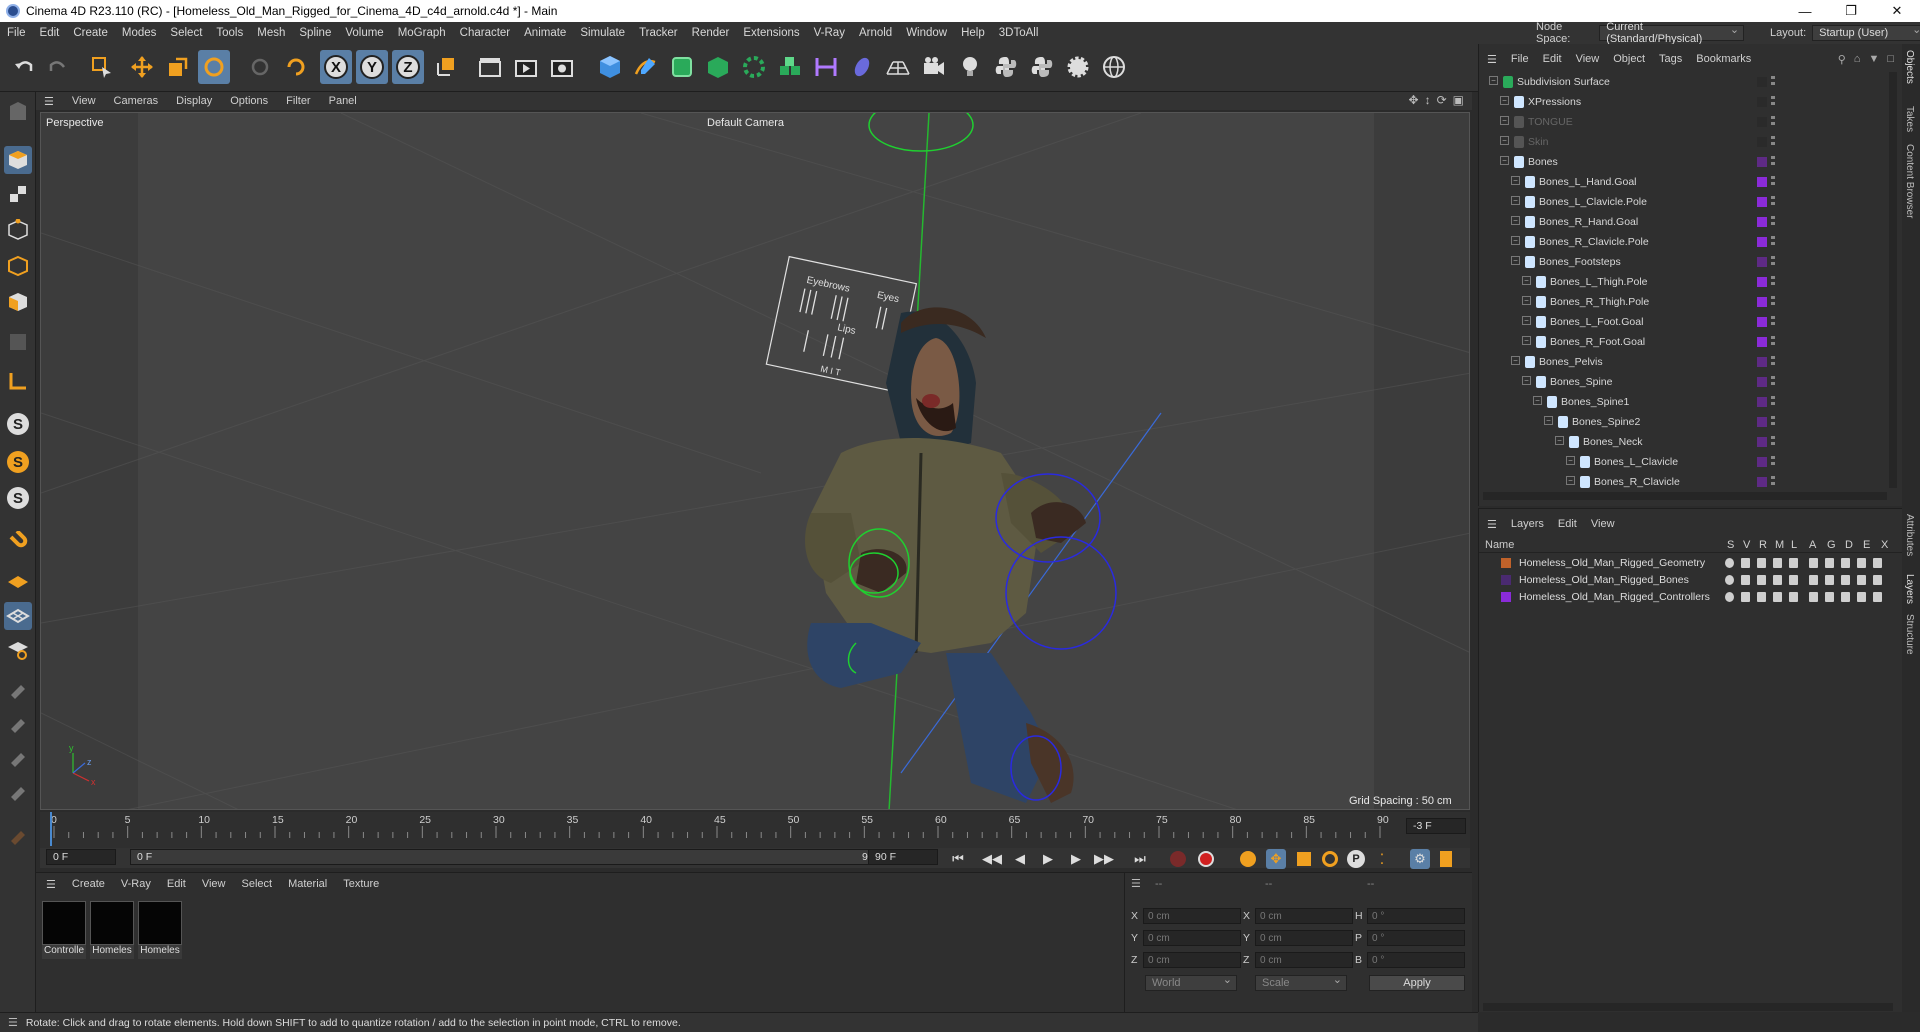  What do you see at coordinates (545, 33) in the screenshot?
I see `menu-animate: Animate` at bounding box center [545, 33].